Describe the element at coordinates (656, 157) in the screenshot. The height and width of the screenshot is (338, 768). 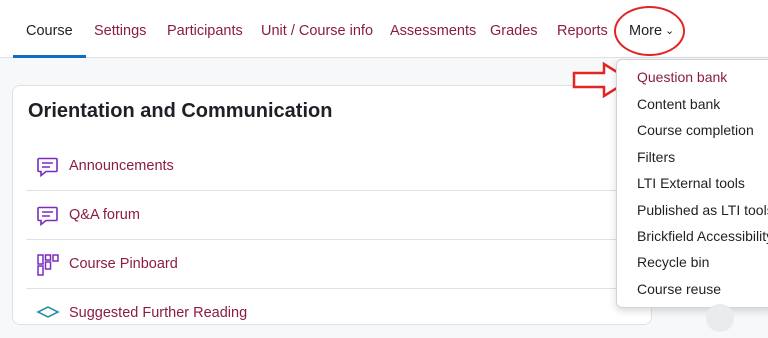
I see `menu-item-filters: Filters` at that location.